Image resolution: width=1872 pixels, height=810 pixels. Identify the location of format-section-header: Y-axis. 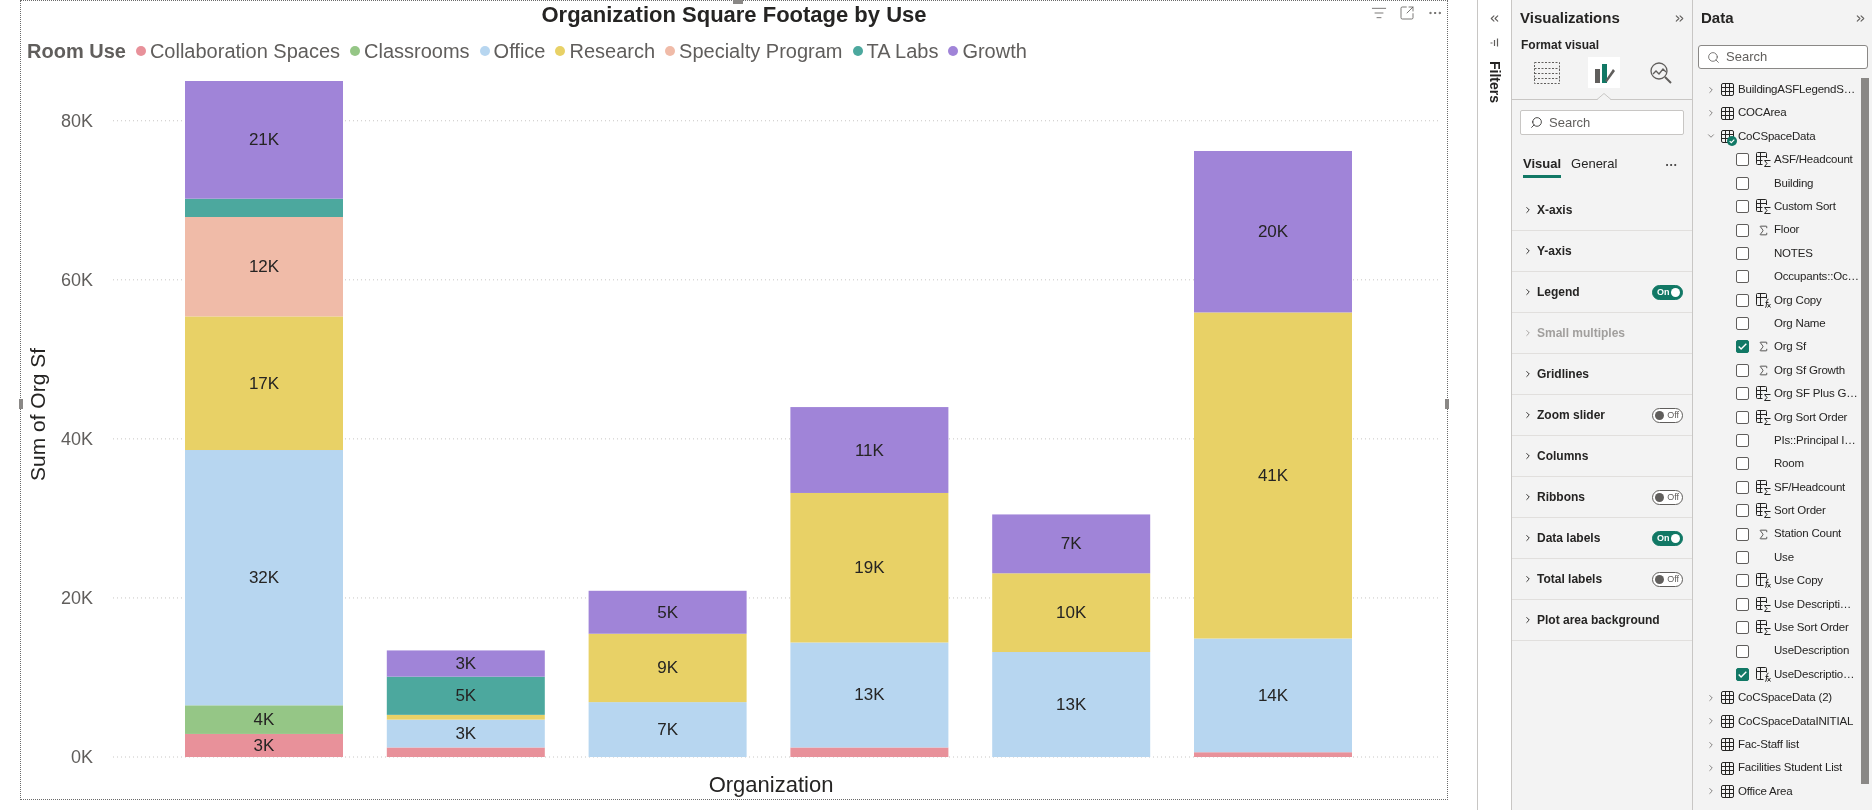
(1547, 251).